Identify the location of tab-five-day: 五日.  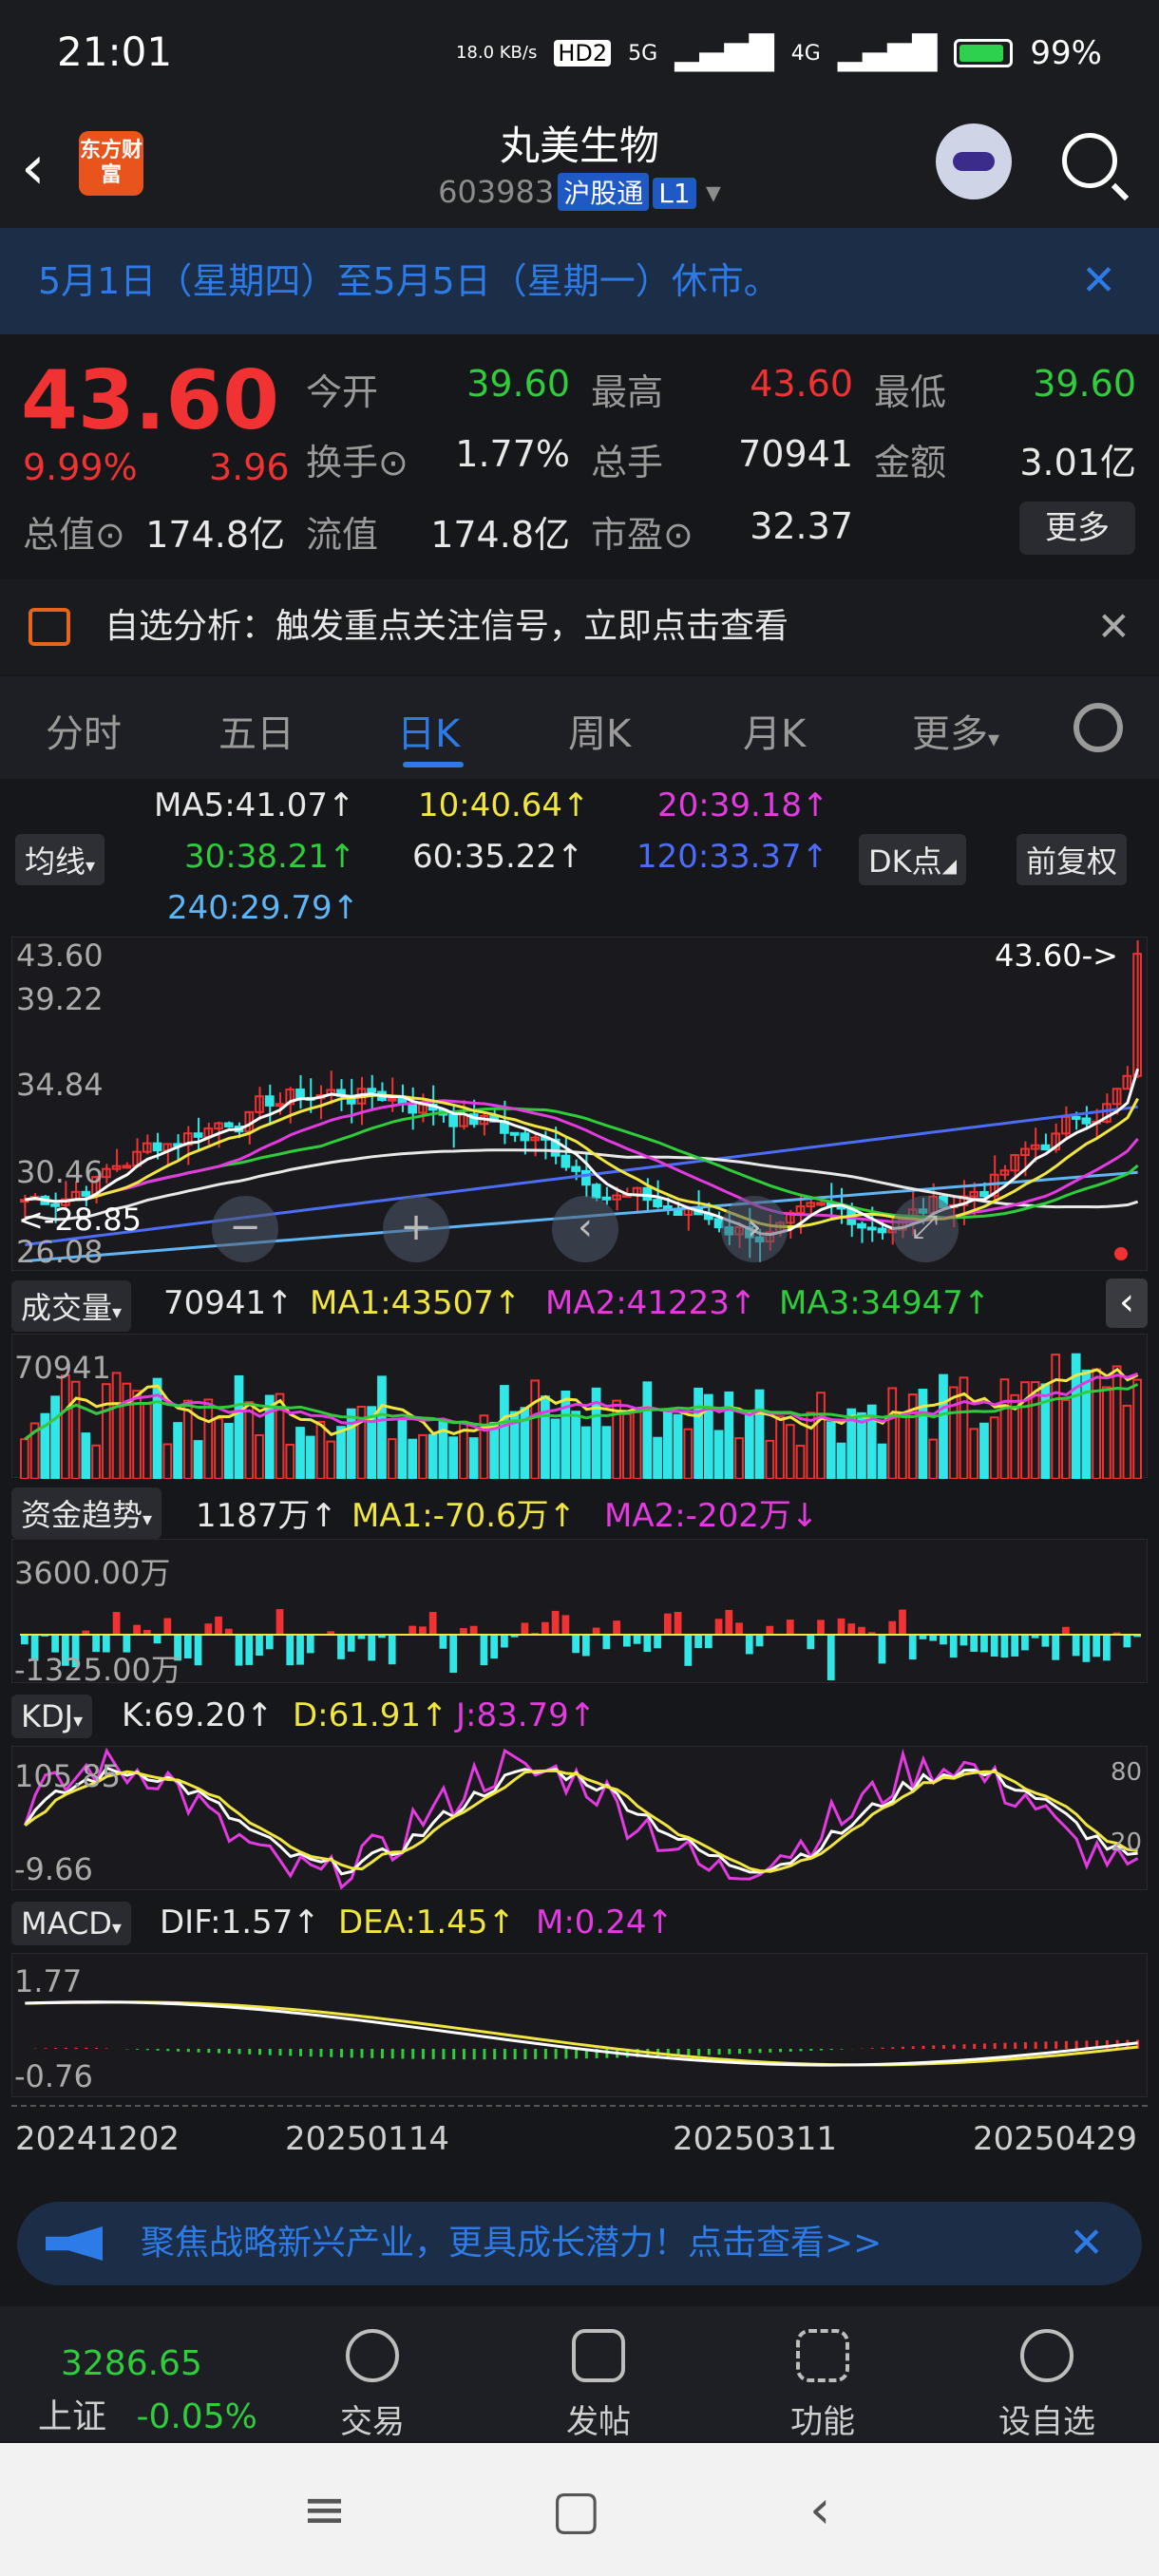
(256, 730).